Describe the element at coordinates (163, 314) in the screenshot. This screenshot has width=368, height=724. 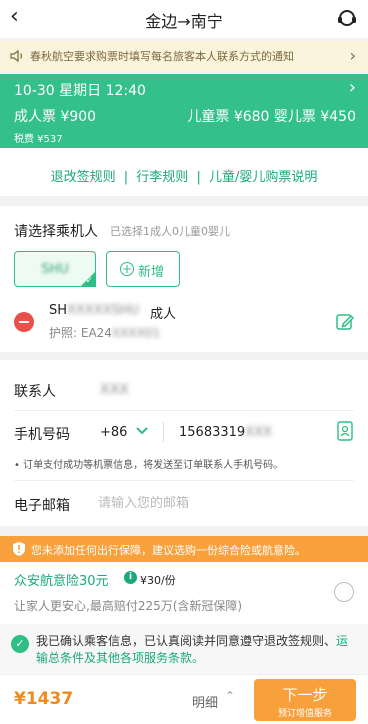
I see `passenger-type: 成人` at that location.